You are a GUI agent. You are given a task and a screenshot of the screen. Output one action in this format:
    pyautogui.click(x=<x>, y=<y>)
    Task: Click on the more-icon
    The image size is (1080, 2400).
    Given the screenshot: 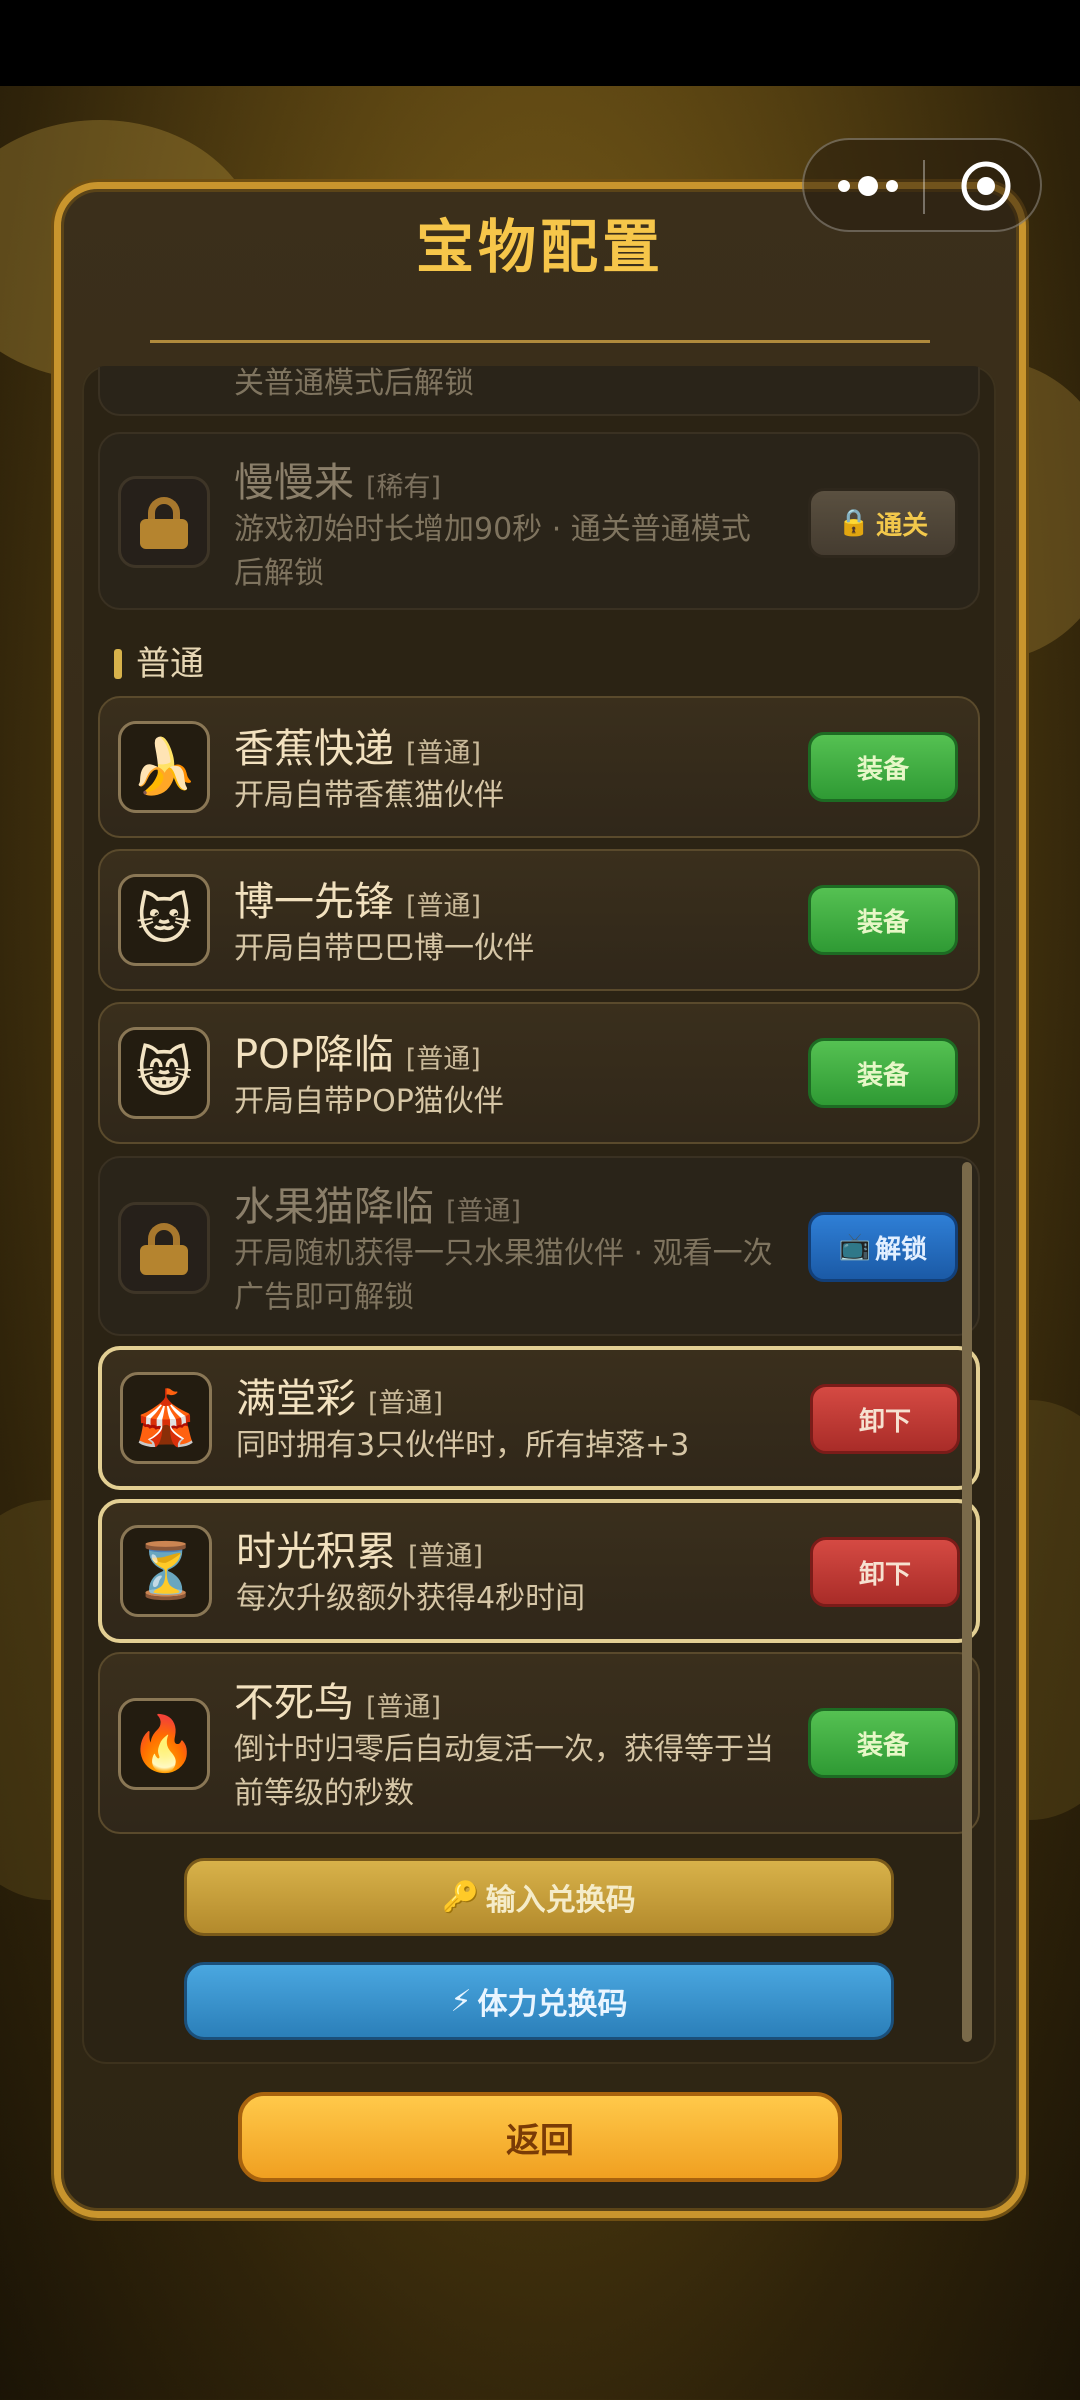 What is the action you would take?
    pyautogui.click(x=868, y=186)
    